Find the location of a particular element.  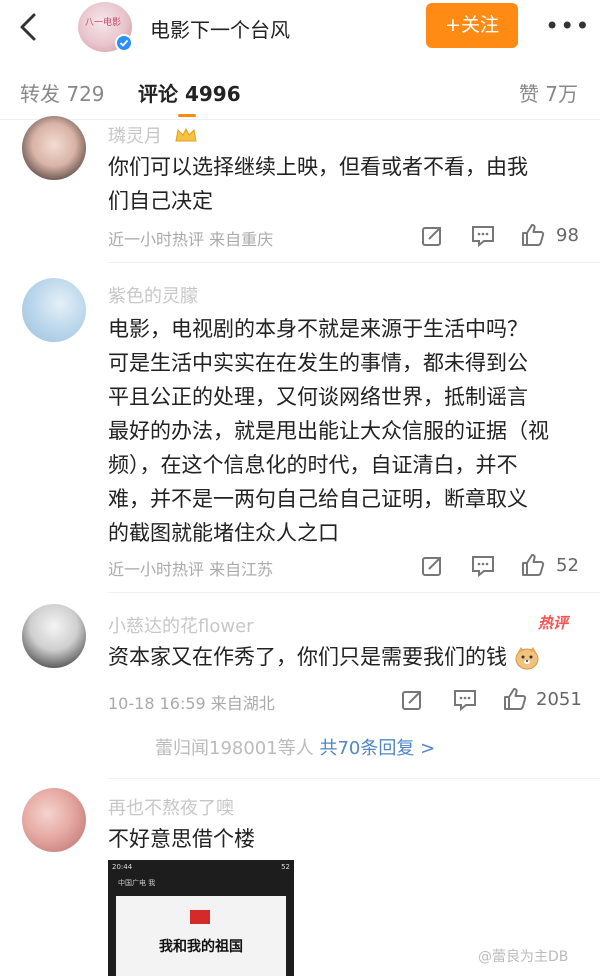

replies-prefix: 蕾归闻198001等人 is located at coordinates (234, 748).